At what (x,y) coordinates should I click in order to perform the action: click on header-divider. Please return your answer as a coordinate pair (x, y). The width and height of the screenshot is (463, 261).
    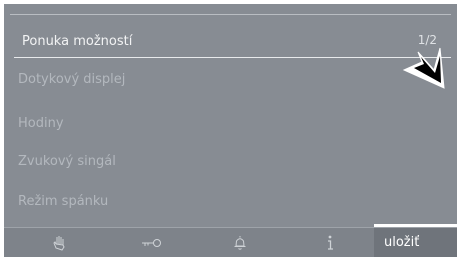
    Looking at the image, I should click on (232, 57).